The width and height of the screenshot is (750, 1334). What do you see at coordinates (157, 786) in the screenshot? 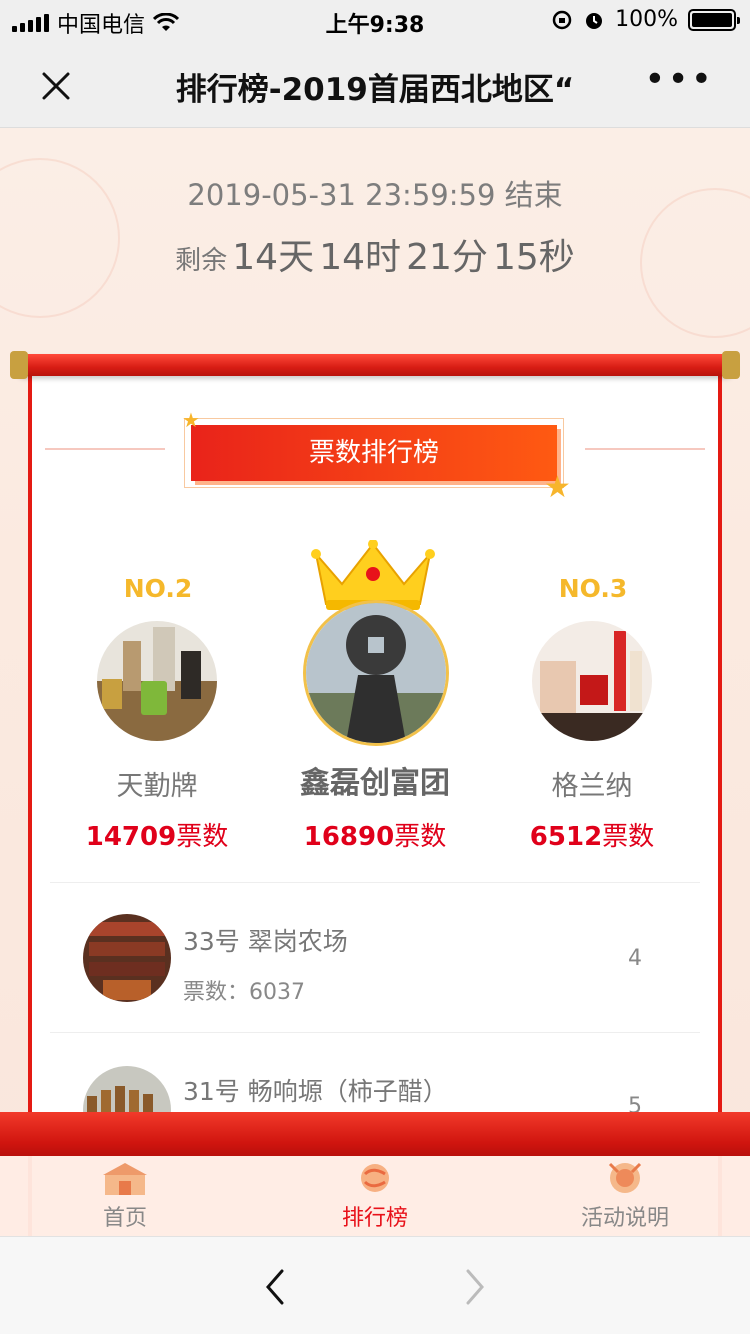
I see `rank-2-name: 天勤牌` at bounding box center [157, 786].